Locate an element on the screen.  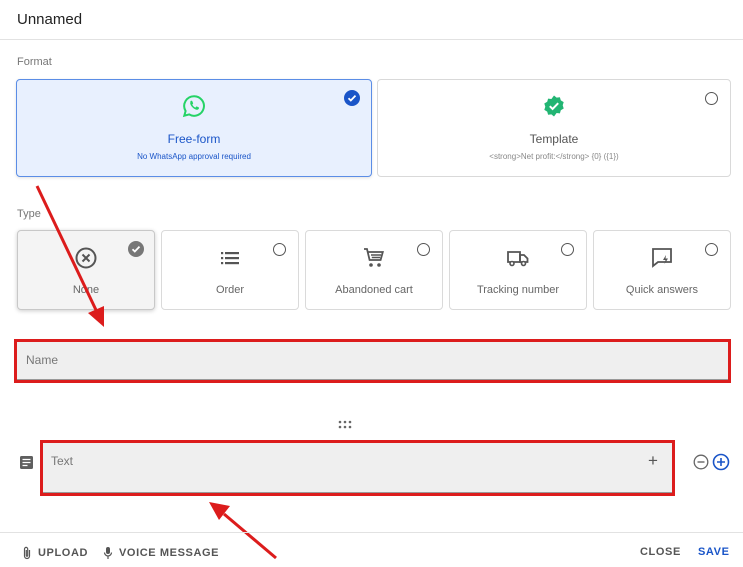
microphone-icon is located at coordinates (108, 553).